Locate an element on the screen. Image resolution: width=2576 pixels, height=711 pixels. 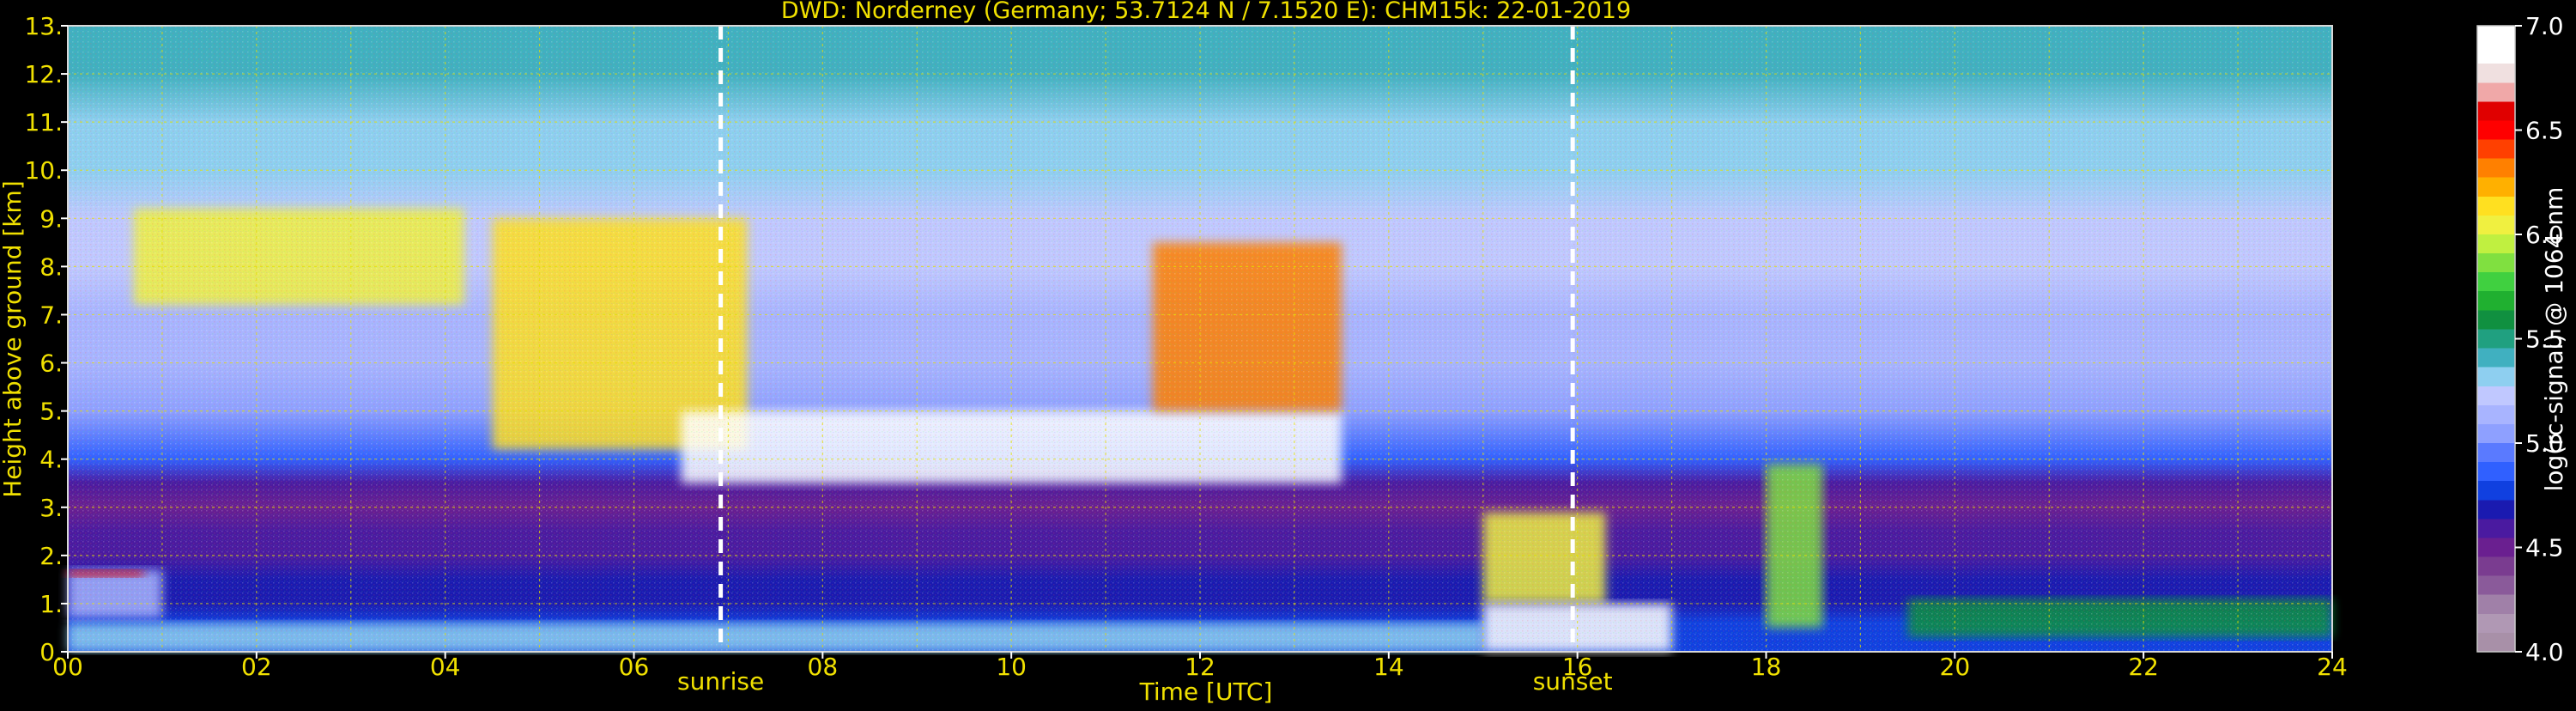
colorbar-label: log(rc-signal) @ 1064 nm is located at coordinates (2554, 339).